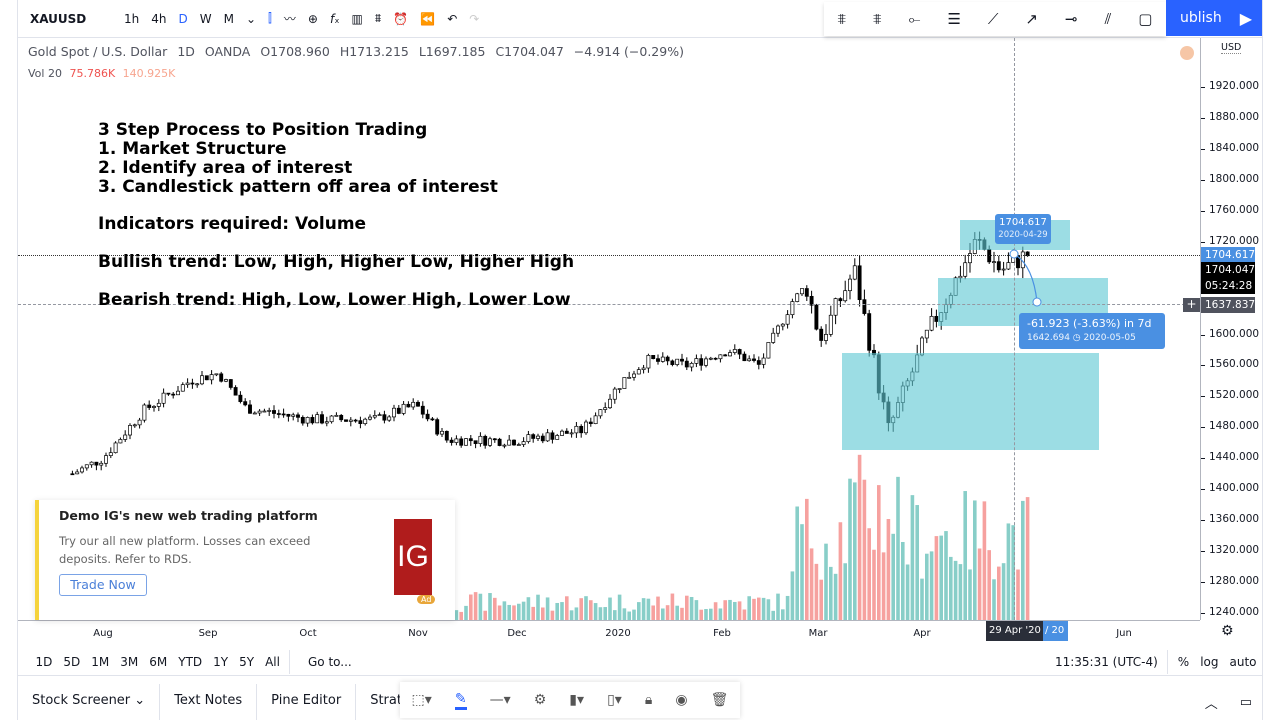  Describe the element at coordinates (247, 662) in the screenshot. I see `range-5y: 5Y` at that location.